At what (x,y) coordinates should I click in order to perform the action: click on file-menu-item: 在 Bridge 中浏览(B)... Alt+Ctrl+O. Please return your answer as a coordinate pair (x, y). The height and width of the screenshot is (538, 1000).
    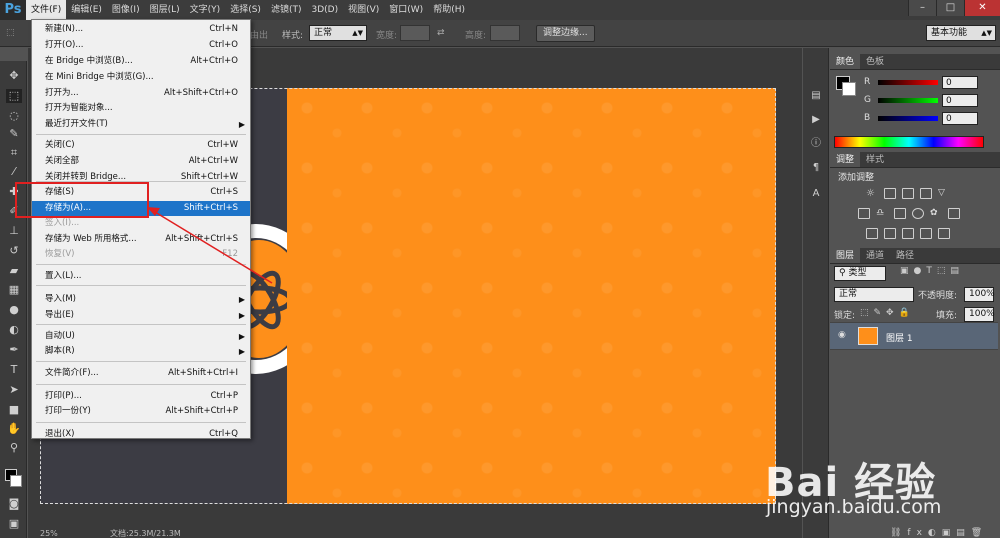
    Looking at the image, I should click on (141, 61).